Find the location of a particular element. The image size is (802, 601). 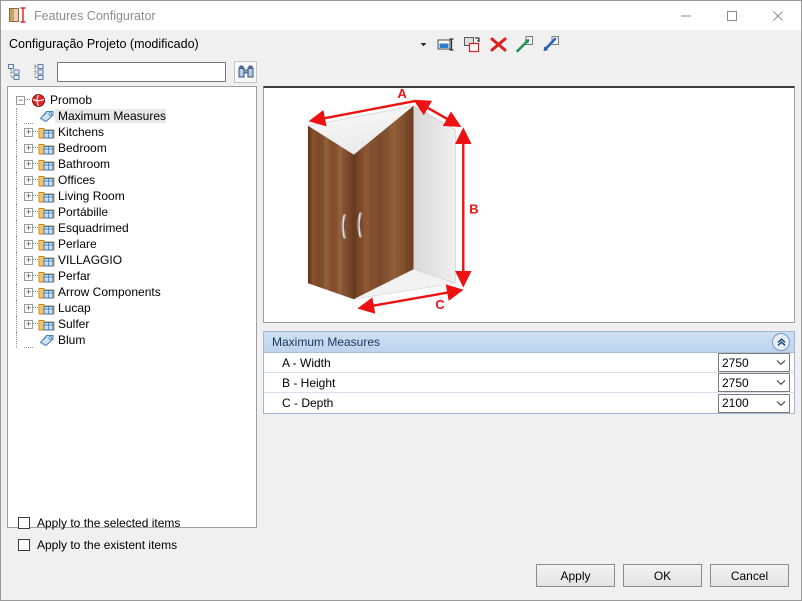

tree-item-bedroom: + Bedroom is located at coordinates (132, 148).